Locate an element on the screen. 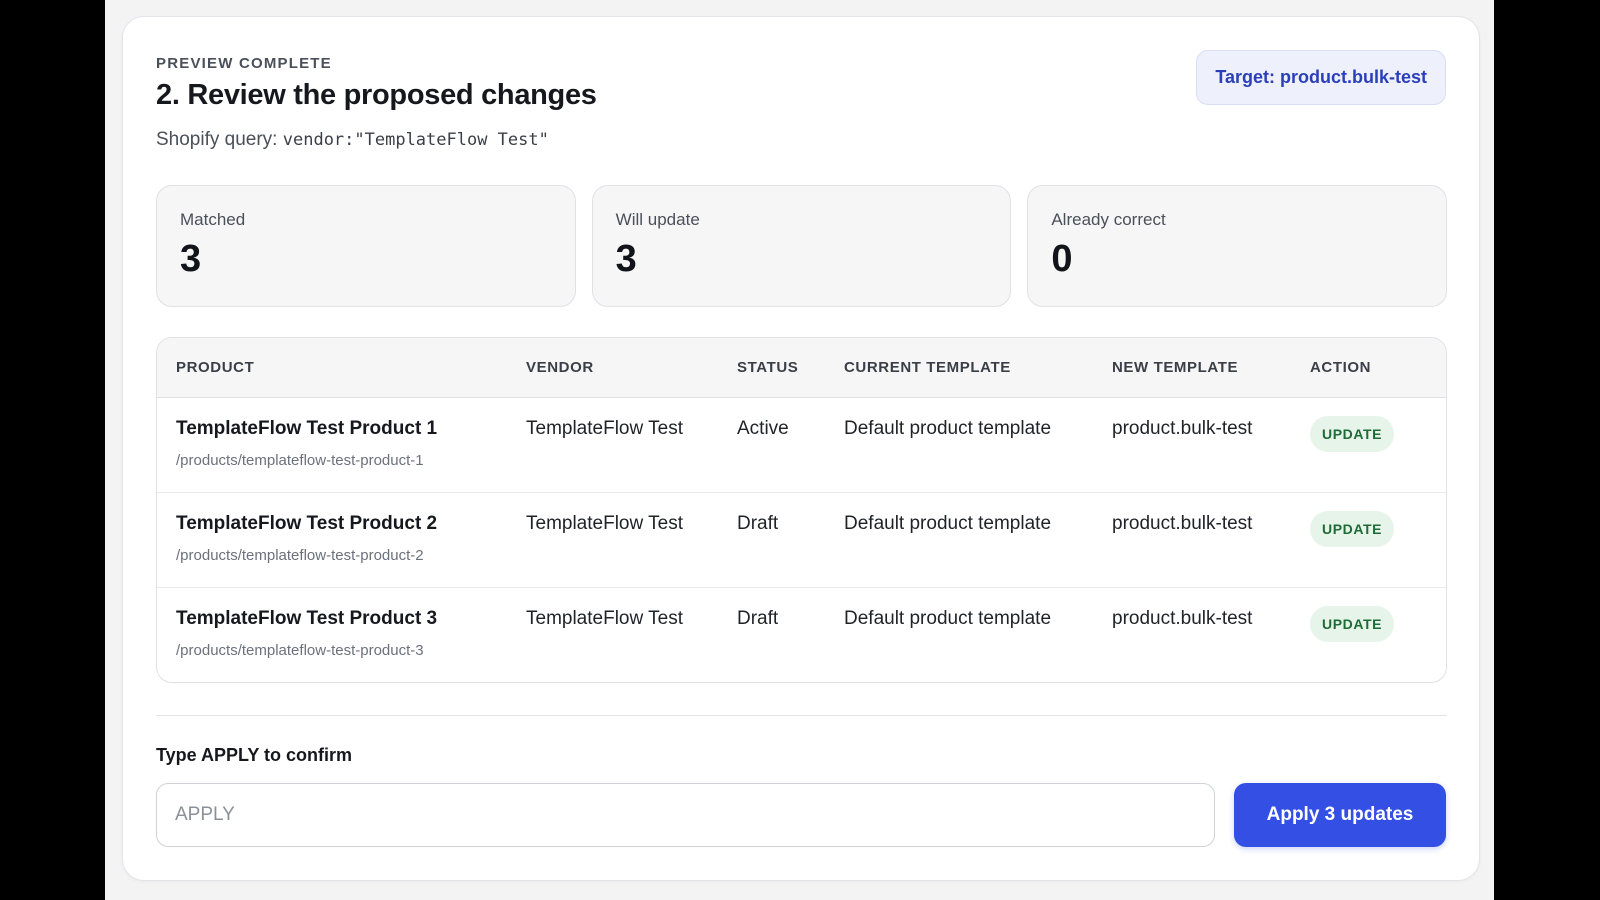  stat-value: 0 is located at coordinates (1062, 259).